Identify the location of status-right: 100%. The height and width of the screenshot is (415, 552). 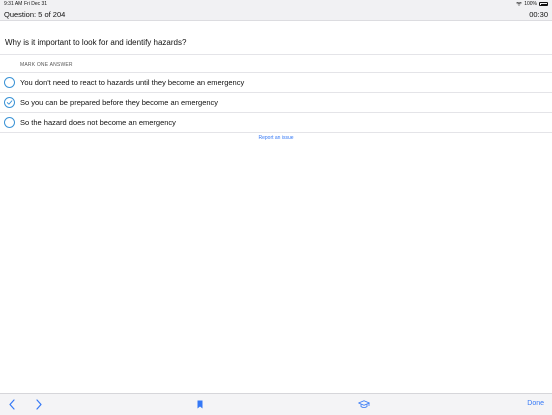
(532, 4).